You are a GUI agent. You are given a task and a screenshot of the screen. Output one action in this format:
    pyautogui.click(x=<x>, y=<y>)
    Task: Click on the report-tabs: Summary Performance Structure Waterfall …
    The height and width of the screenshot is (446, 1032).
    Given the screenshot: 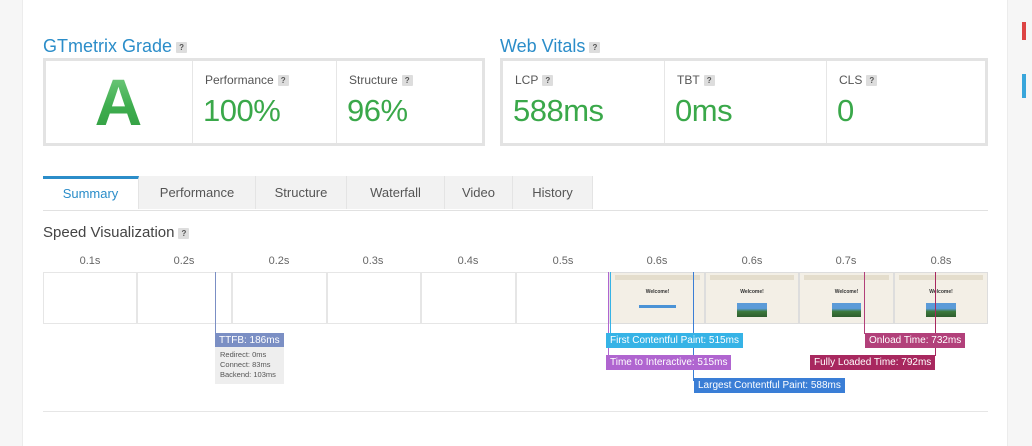 What is the action you would take?
    pyautogui.click(x=515, y=193)
    